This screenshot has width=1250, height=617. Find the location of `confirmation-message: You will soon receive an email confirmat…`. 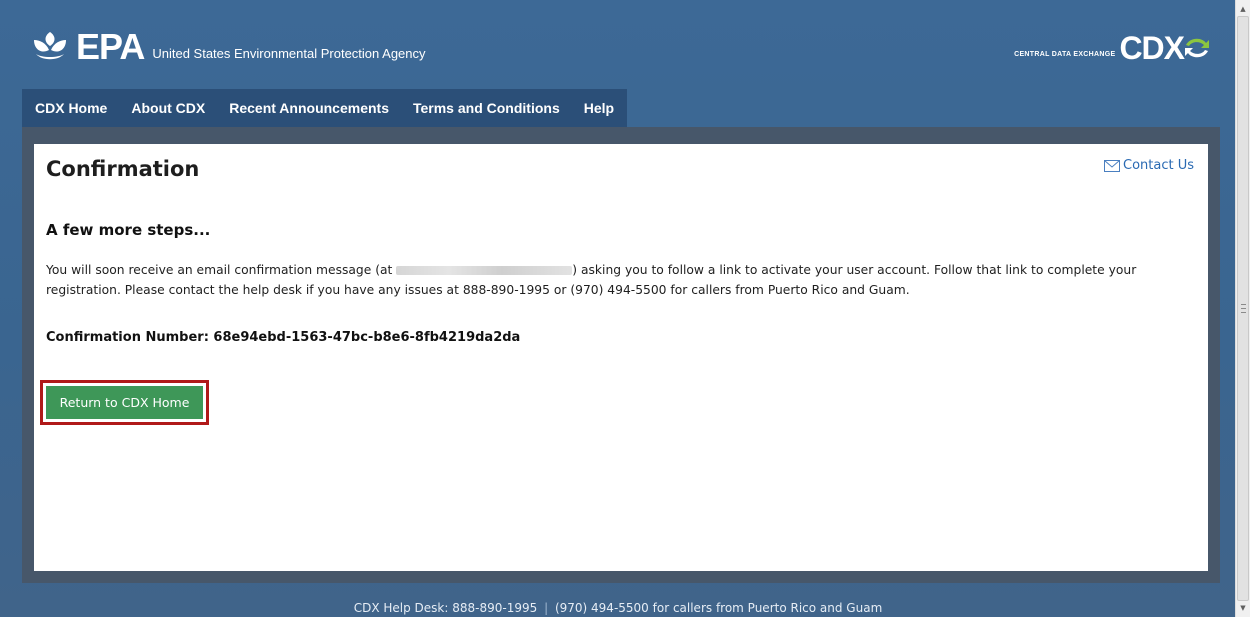

confirmation-message: You will soon receive an email confirmat… is located at coordinates (621, 280).